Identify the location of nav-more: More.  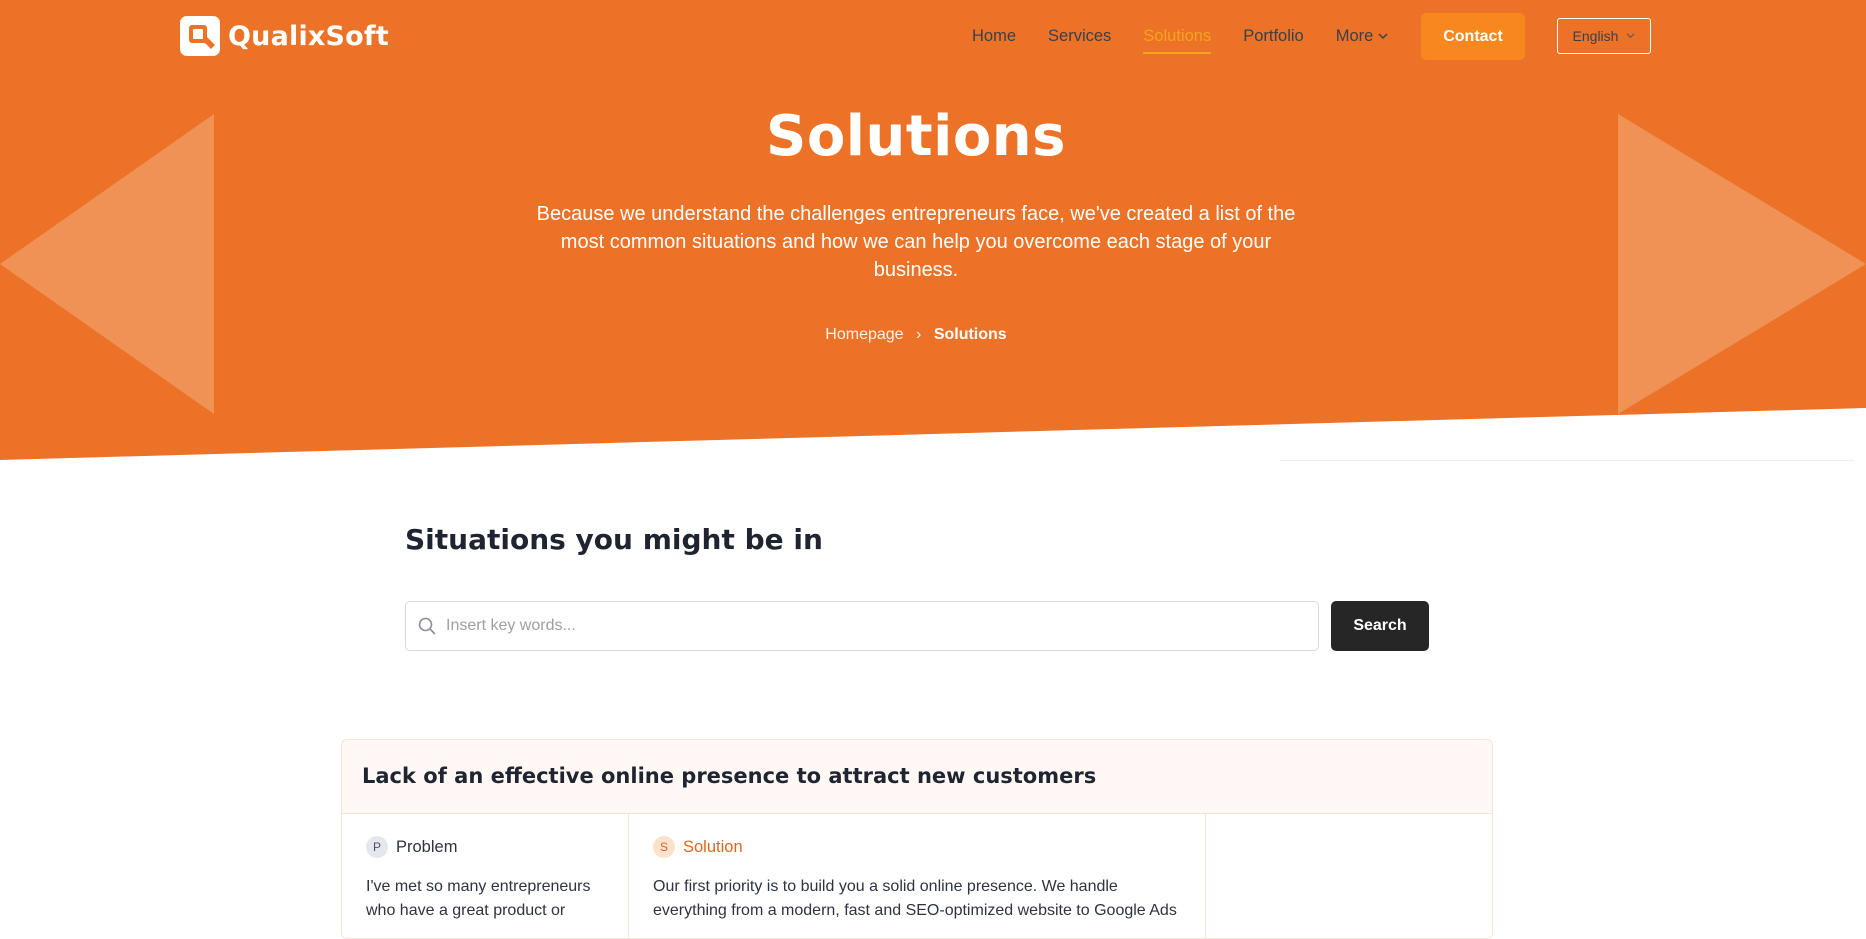
(1362, 36).